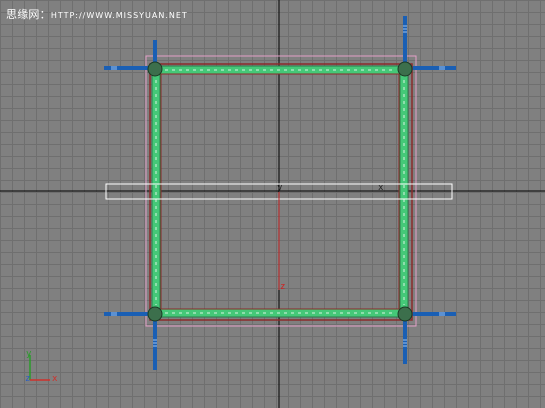  Describe the element at coordinates (381, 188) in the screenshot. I see `transform-x-label: x` at that location.